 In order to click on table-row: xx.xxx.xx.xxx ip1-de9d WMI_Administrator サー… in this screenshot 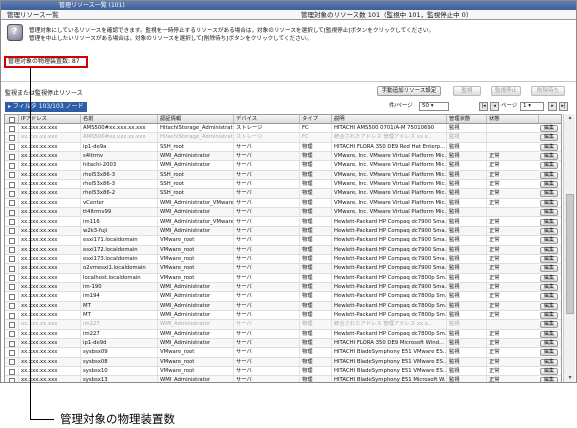, I will do `click(283, 344)`.